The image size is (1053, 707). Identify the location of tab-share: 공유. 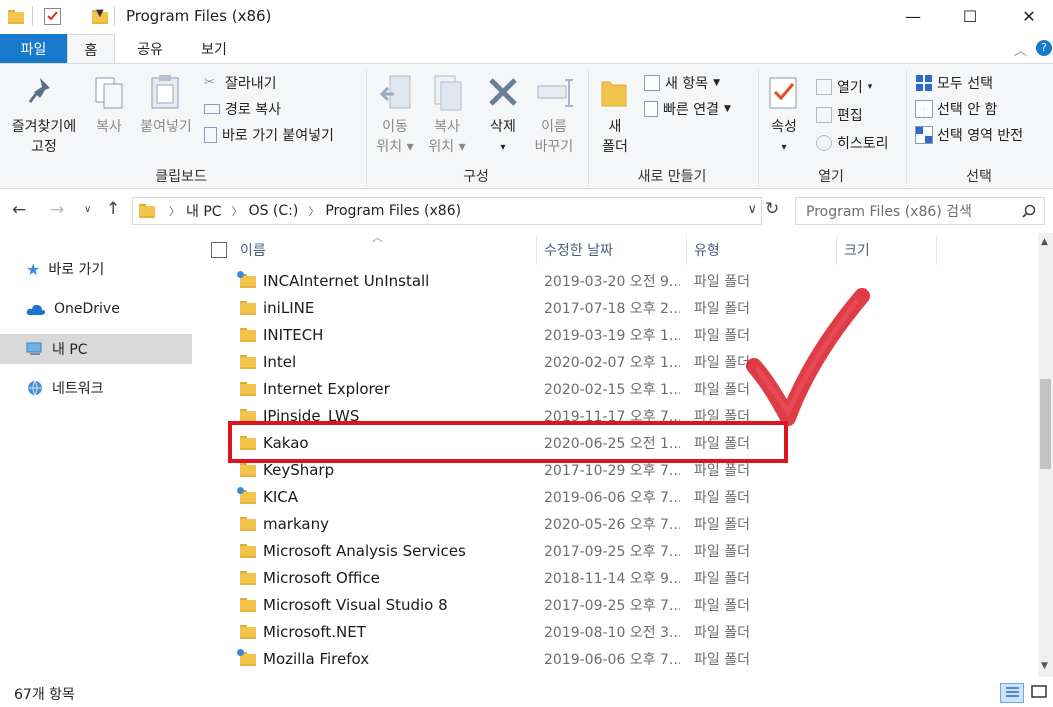
(150, 49).